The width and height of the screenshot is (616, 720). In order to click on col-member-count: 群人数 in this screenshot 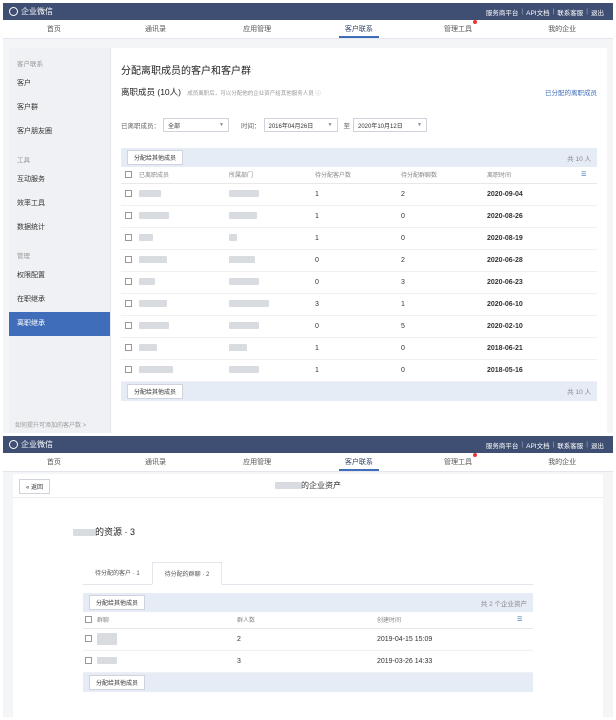, I will do `click(307, 620)`.